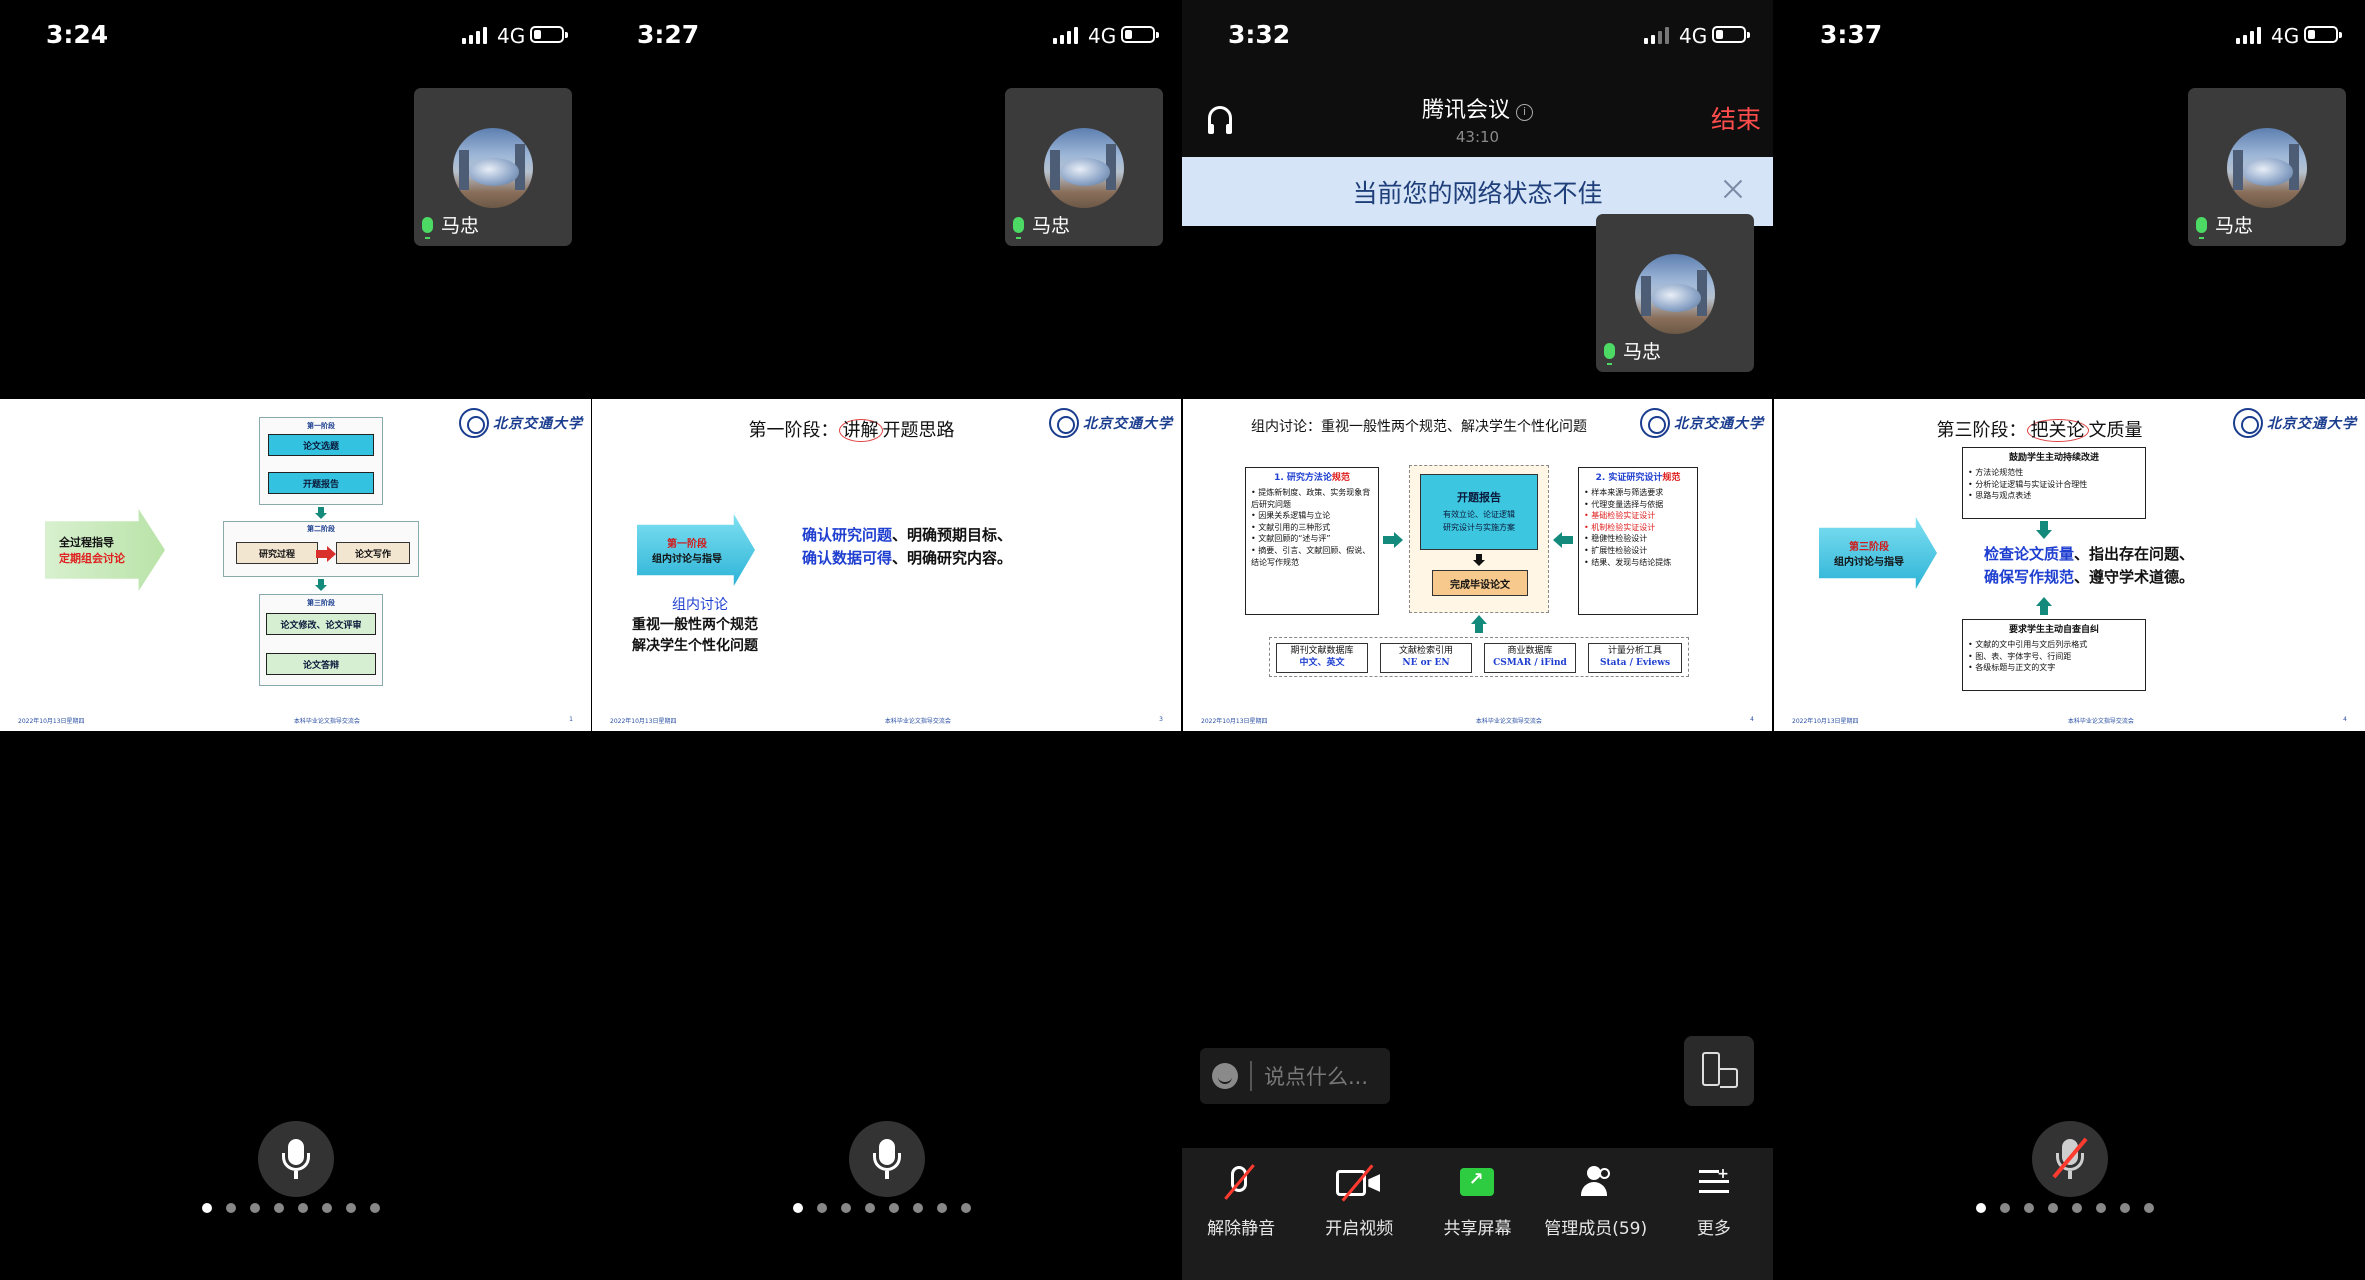 The width and height of the screenshot is (2365, 1280). Describe the element at coordinates (1638, 505) in the screenshot. I see `list-item: 代理变量选择与依据` at that location.